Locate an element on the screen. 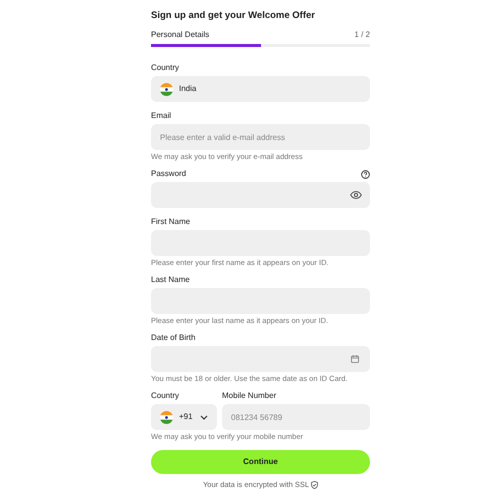  mobile-number-field: 081234 56789 is located at coordinates (296, 417).